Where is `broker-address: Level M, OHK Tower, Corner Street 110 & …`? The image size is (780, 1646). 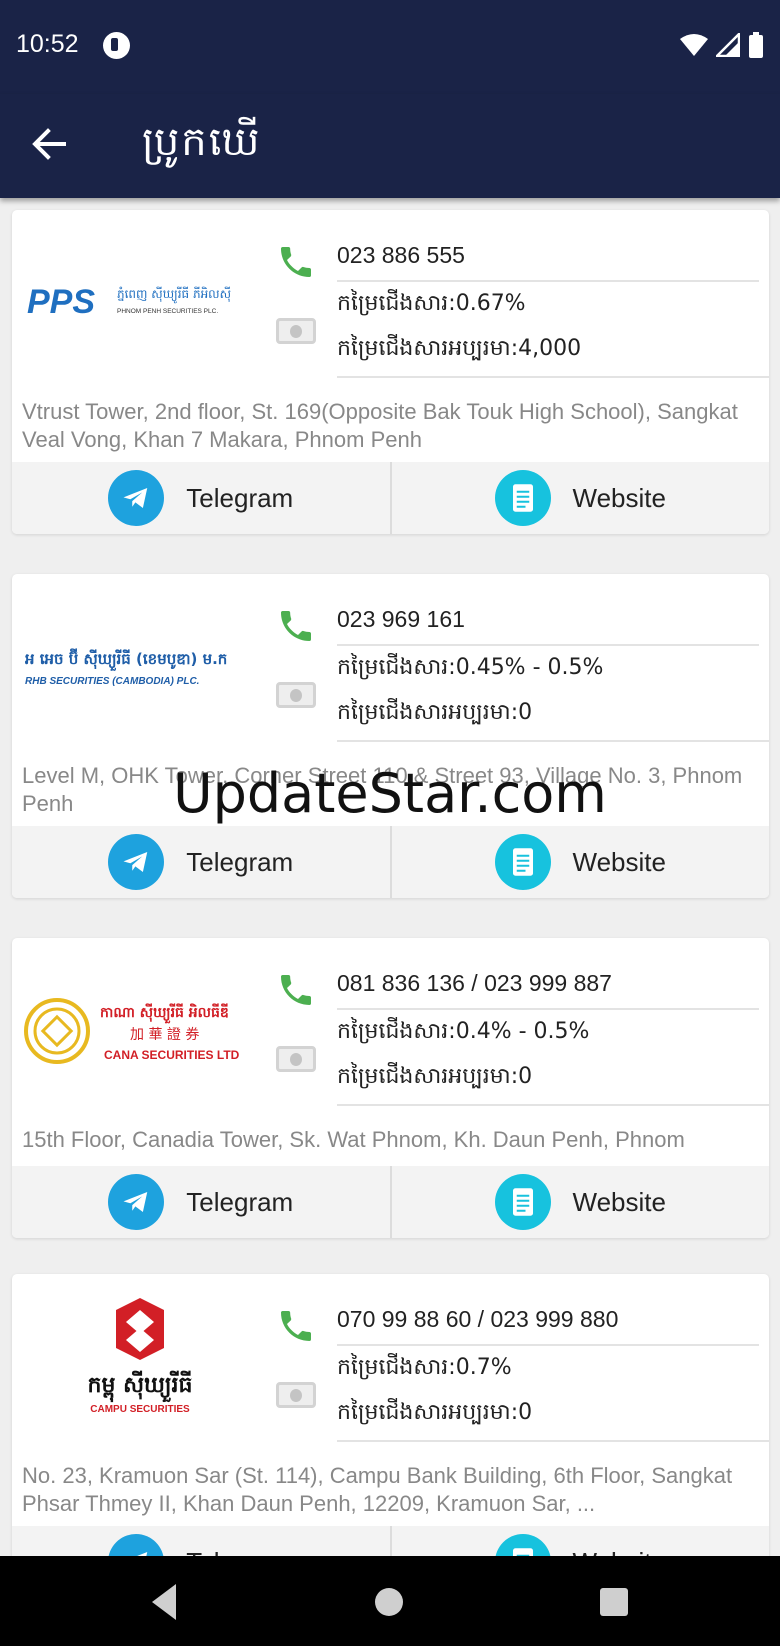 broker-address: Level M, OHK Tower, Corner Street 110 & … is located at coordinates (382, 789).